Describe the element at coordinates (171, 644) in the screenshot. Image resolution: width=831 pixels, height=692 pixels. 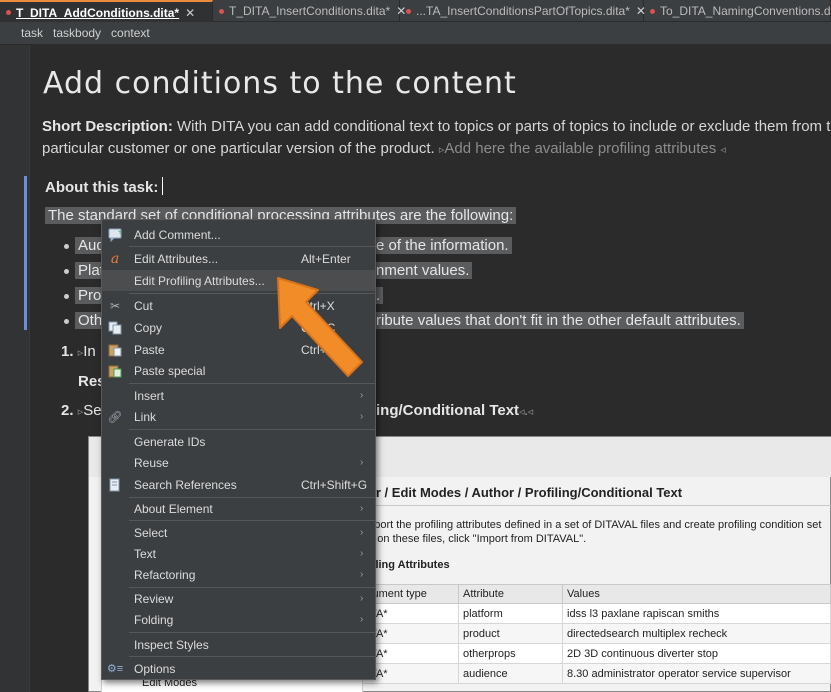
I see `menu-item-label: Inspect Styles` at that location.